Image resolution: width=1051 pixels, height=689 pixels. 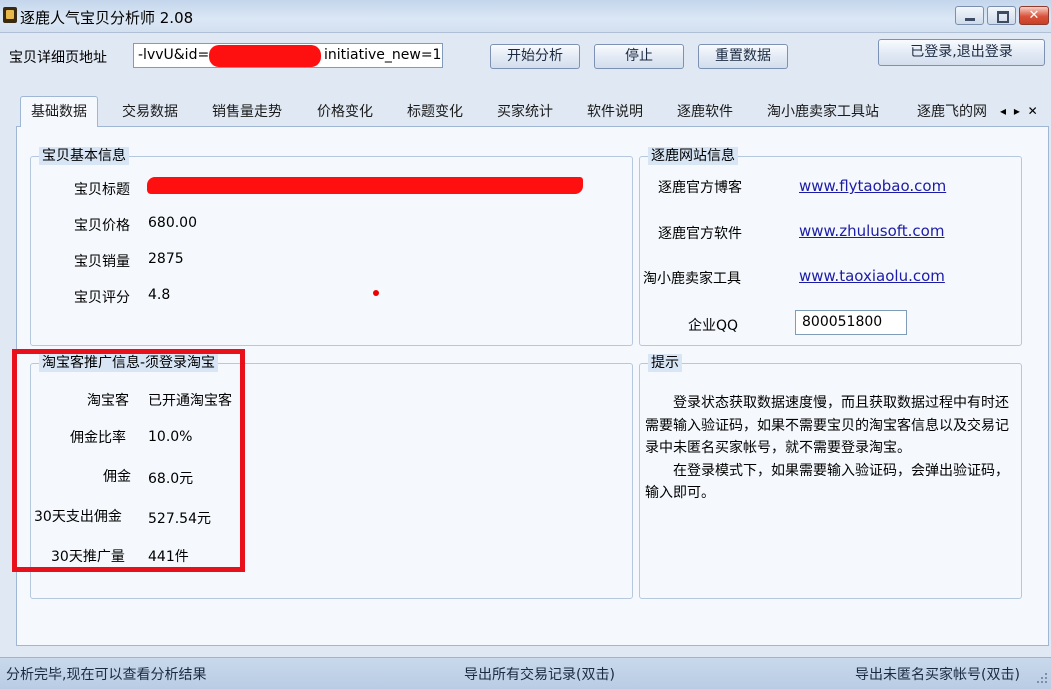 What do you see at coordinates (937, 674) in the screenshot?
I see `export-buyer-accounts-button: 导出未匿名买家帐号(双击)` at bounding box center [937, 674].